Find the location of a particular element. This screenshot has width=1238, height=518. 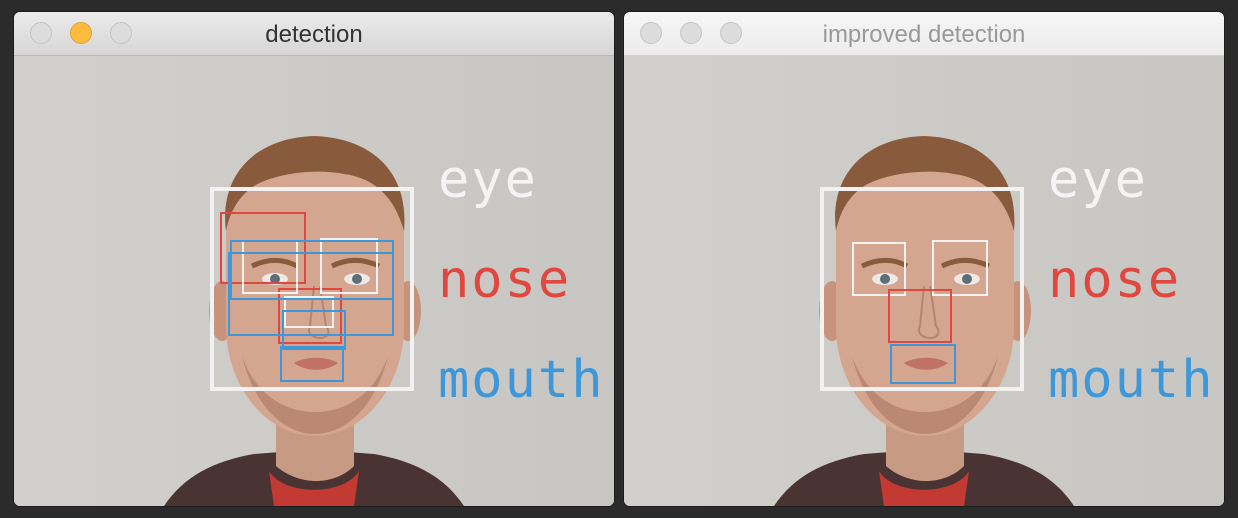

window-title: improved detection is located at coordinates (924, 34).